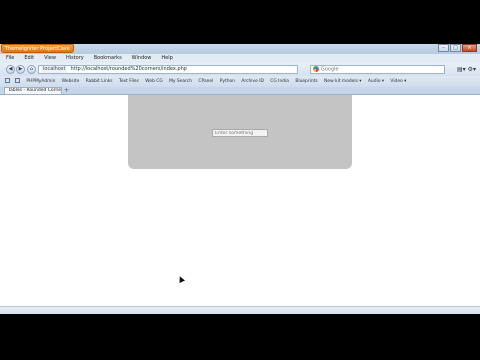 This screenshot has width=480, height=360. Describe the element at coordinates (306, 81) in the screenshot. I see `bookmark-item: Blueprints` at that location.